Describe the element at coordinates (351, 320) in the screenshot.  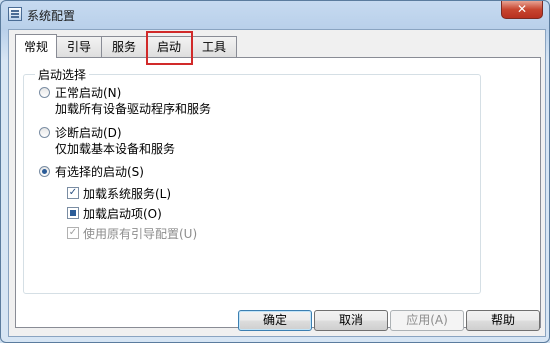
I see `cancel-button: 取消` at that location.